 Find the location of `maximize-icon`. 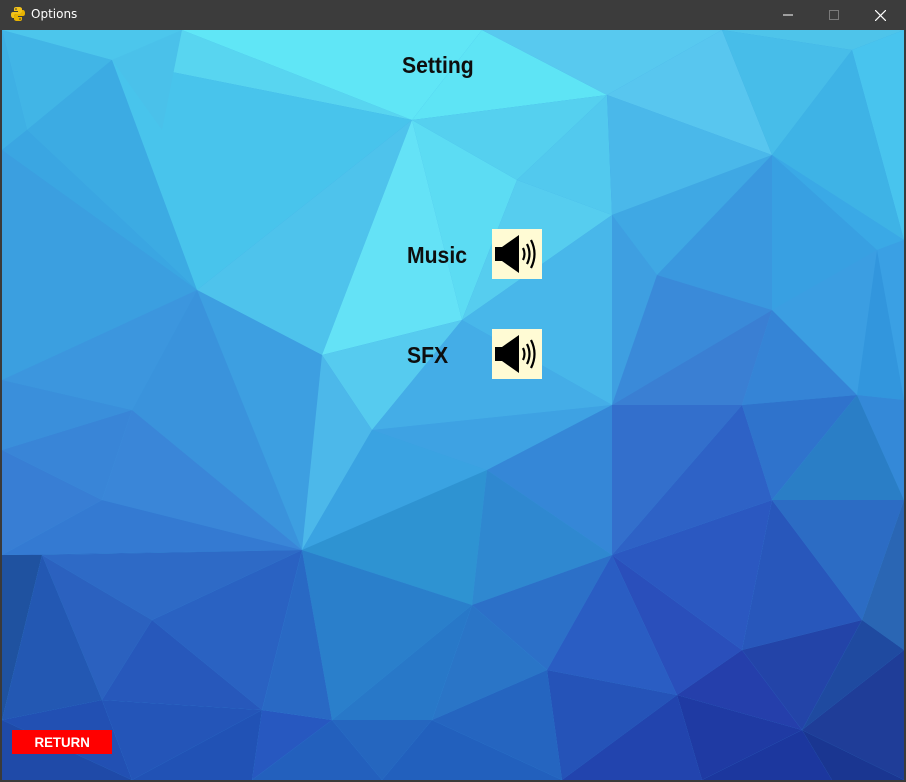

maximize-icon is located at coordinates (834, 15).